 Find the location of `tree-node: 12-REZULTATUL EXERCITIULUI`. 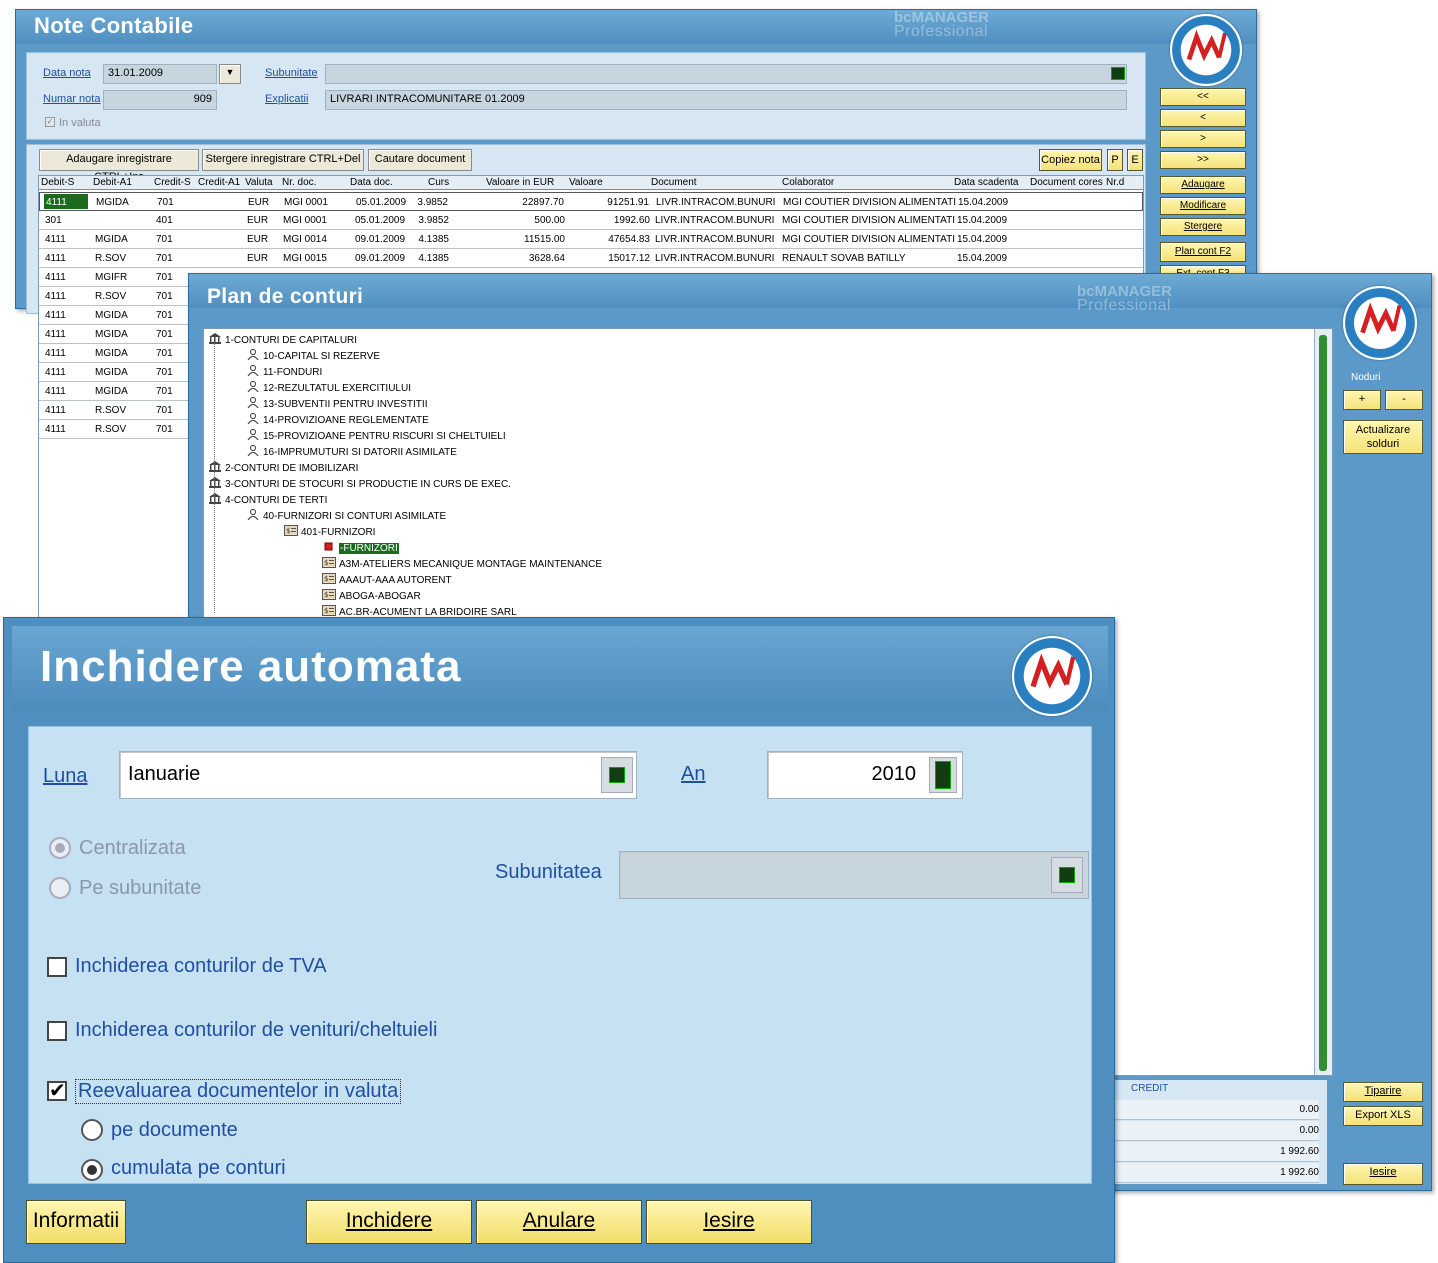

tree-node: 12-REZULTATUL EXERCITIULUI is located at coordinates (328, 388).